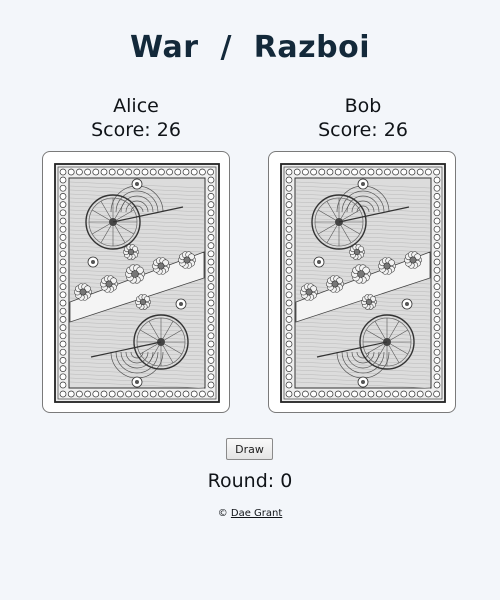 This screenshot has width=500, height=600. Describe the element at coordinates (250, 47) in the screenshot. I see `game-title: War / Razboi` at that location.